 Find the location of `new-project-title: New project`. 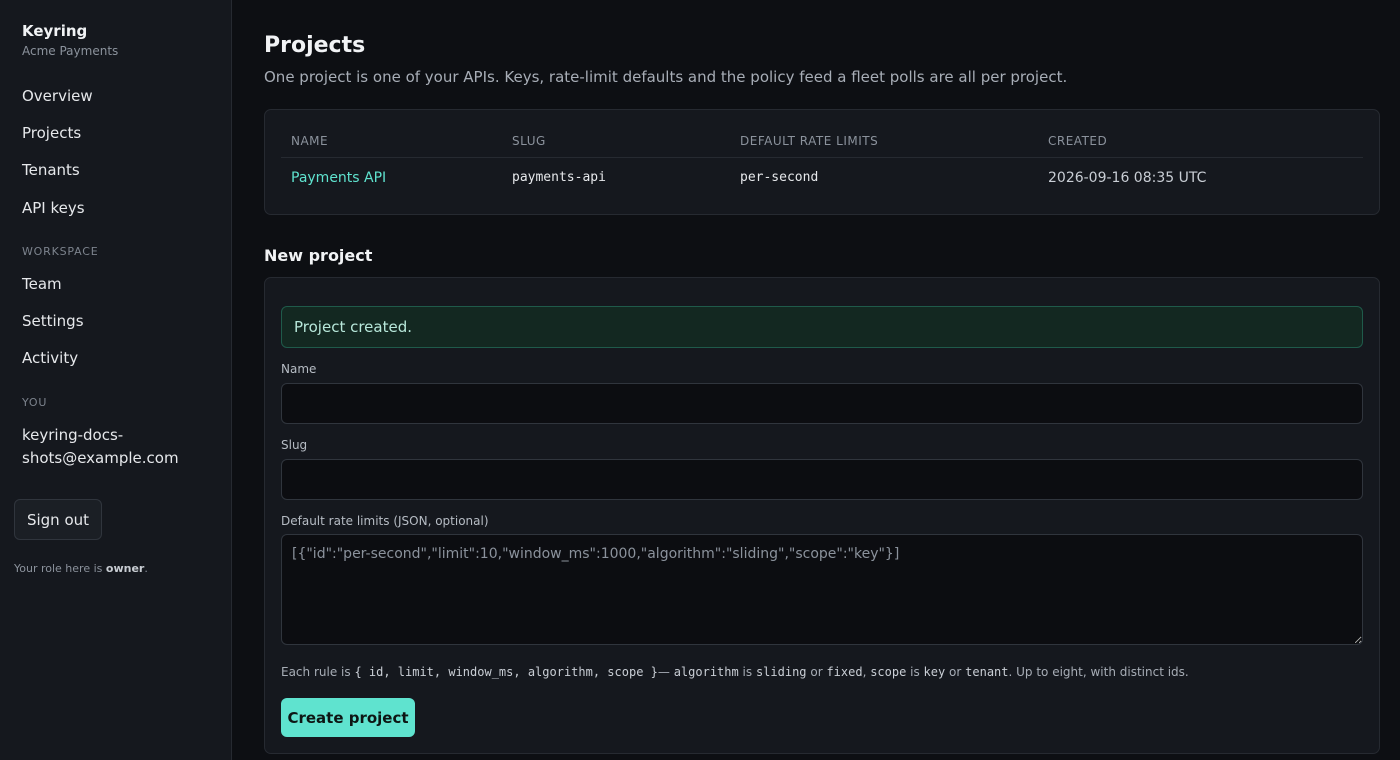

new-project-title: New project is located at coordinates (318, 255).